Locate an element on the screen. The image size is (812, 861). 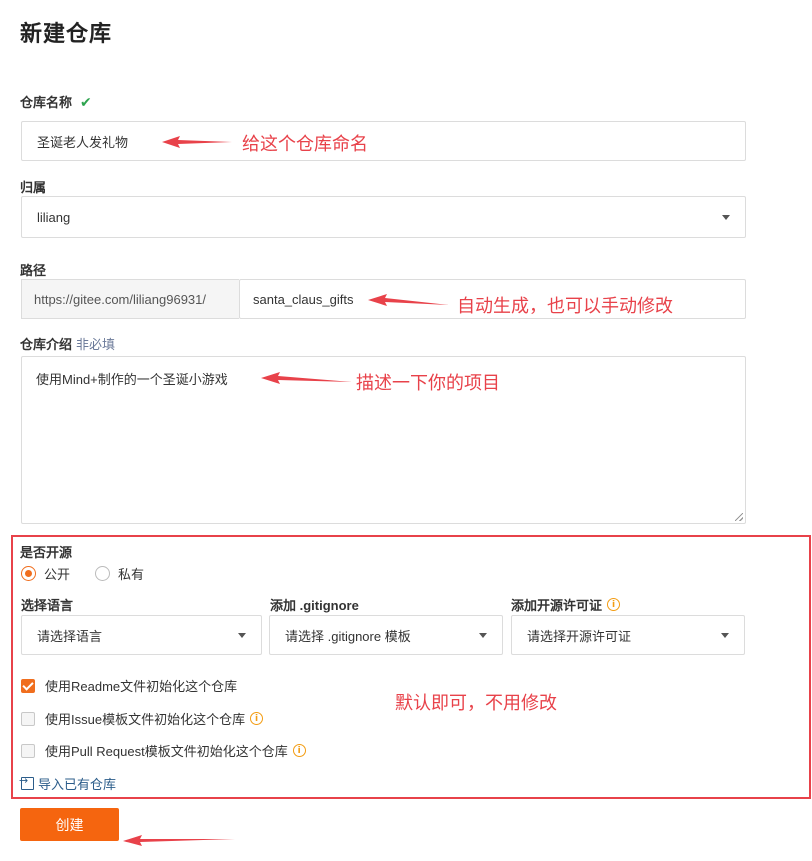
arrow-description-icon is located at coordinates (306, 378).